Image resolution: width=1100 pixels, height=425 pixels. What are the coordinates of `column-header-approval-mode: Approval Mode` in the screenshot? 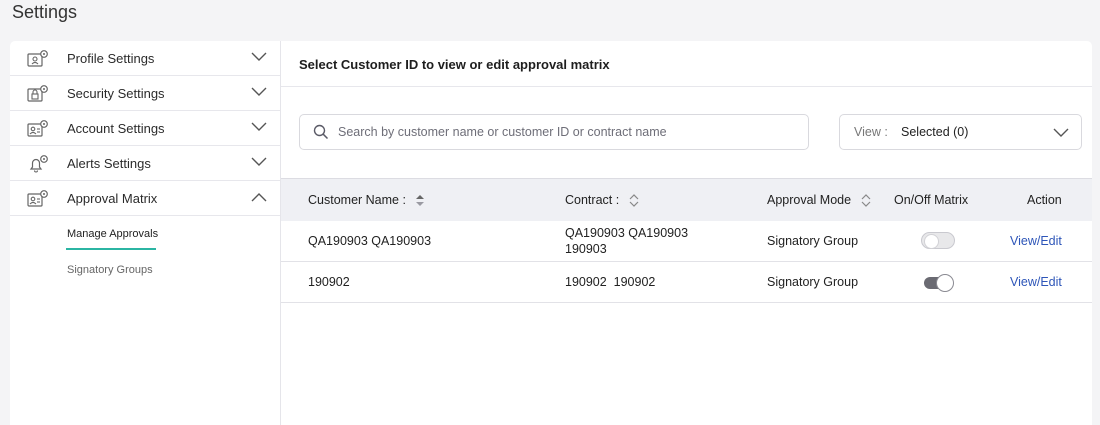 It's located at (819, 200).